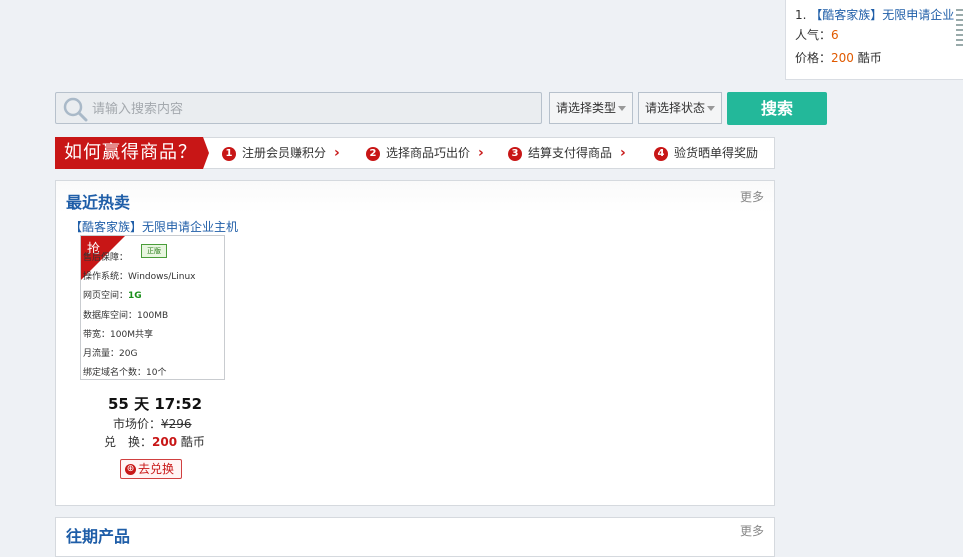  I want to click on spec-row: 售后保障：, so click(105, 256).